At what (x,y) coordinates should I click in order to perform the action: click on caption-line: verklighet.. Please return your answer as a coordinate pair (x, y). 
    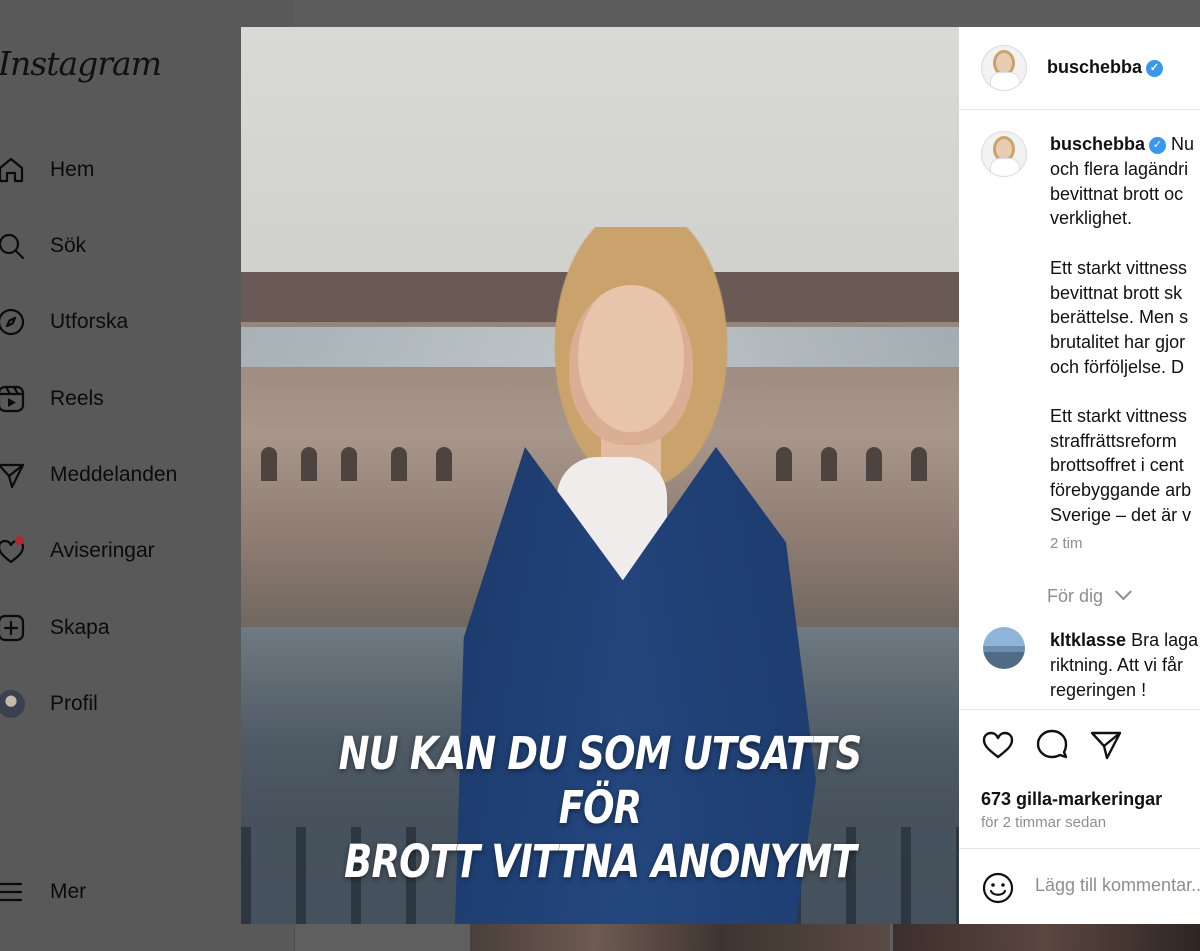
    Looking at the image, I should click on (1091, 218).